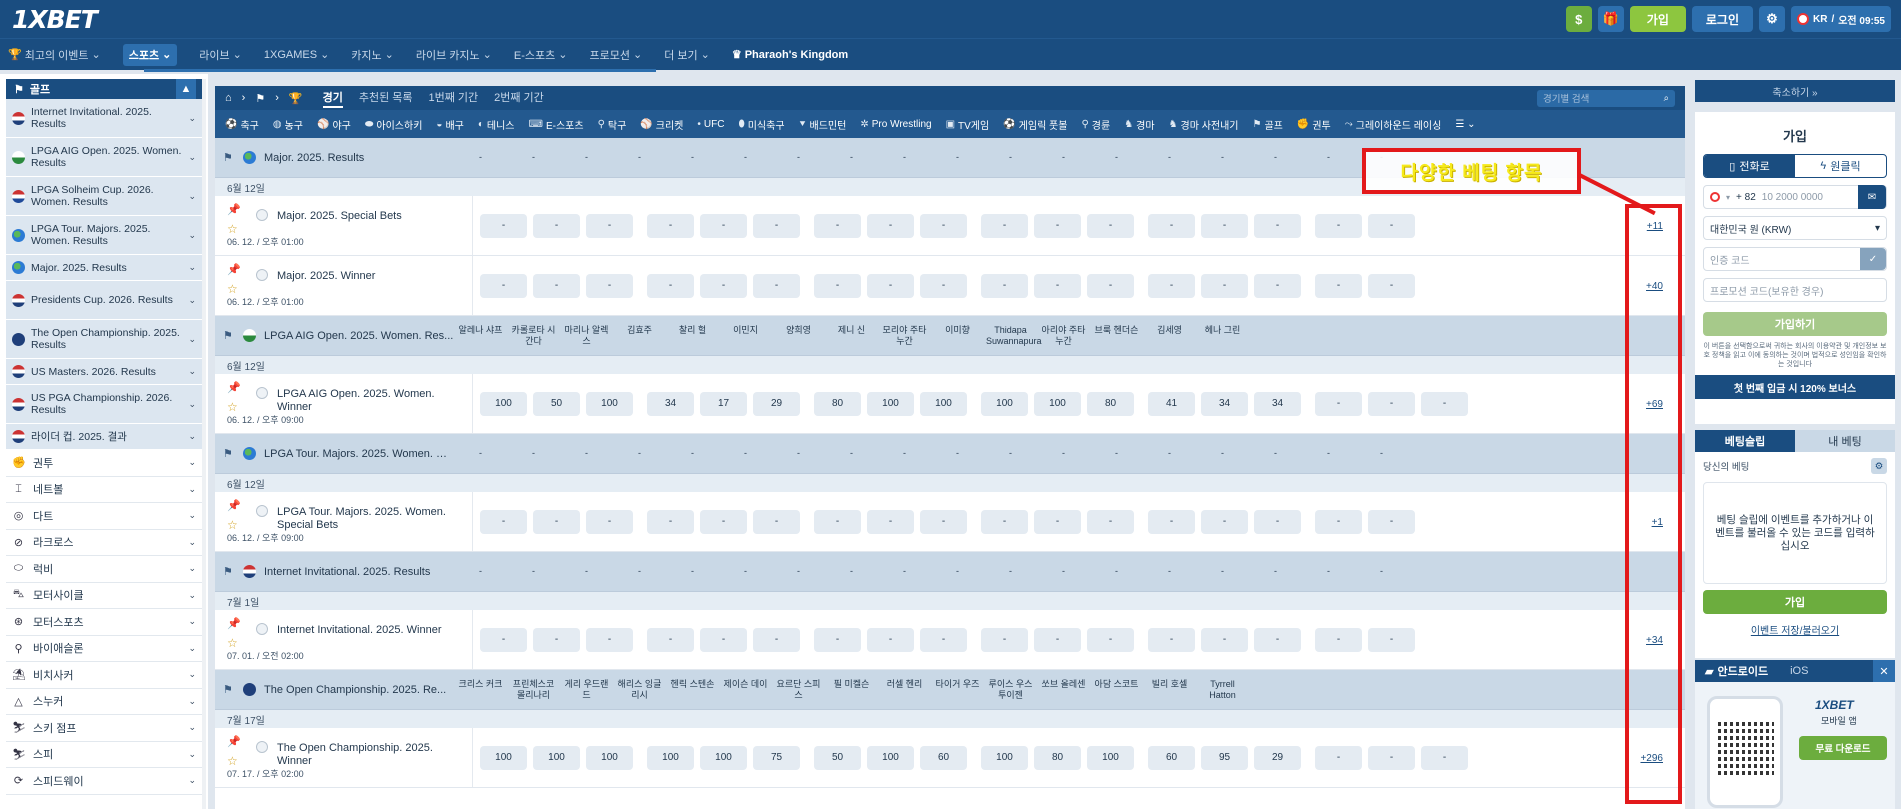 The image size is (1901, 809). What do you see at coordinates (105, 339) in the screenshot?
I see `sidebar-event-item: The Open Championship. 2025. Results ⌄` at bounding box center [105, 339].